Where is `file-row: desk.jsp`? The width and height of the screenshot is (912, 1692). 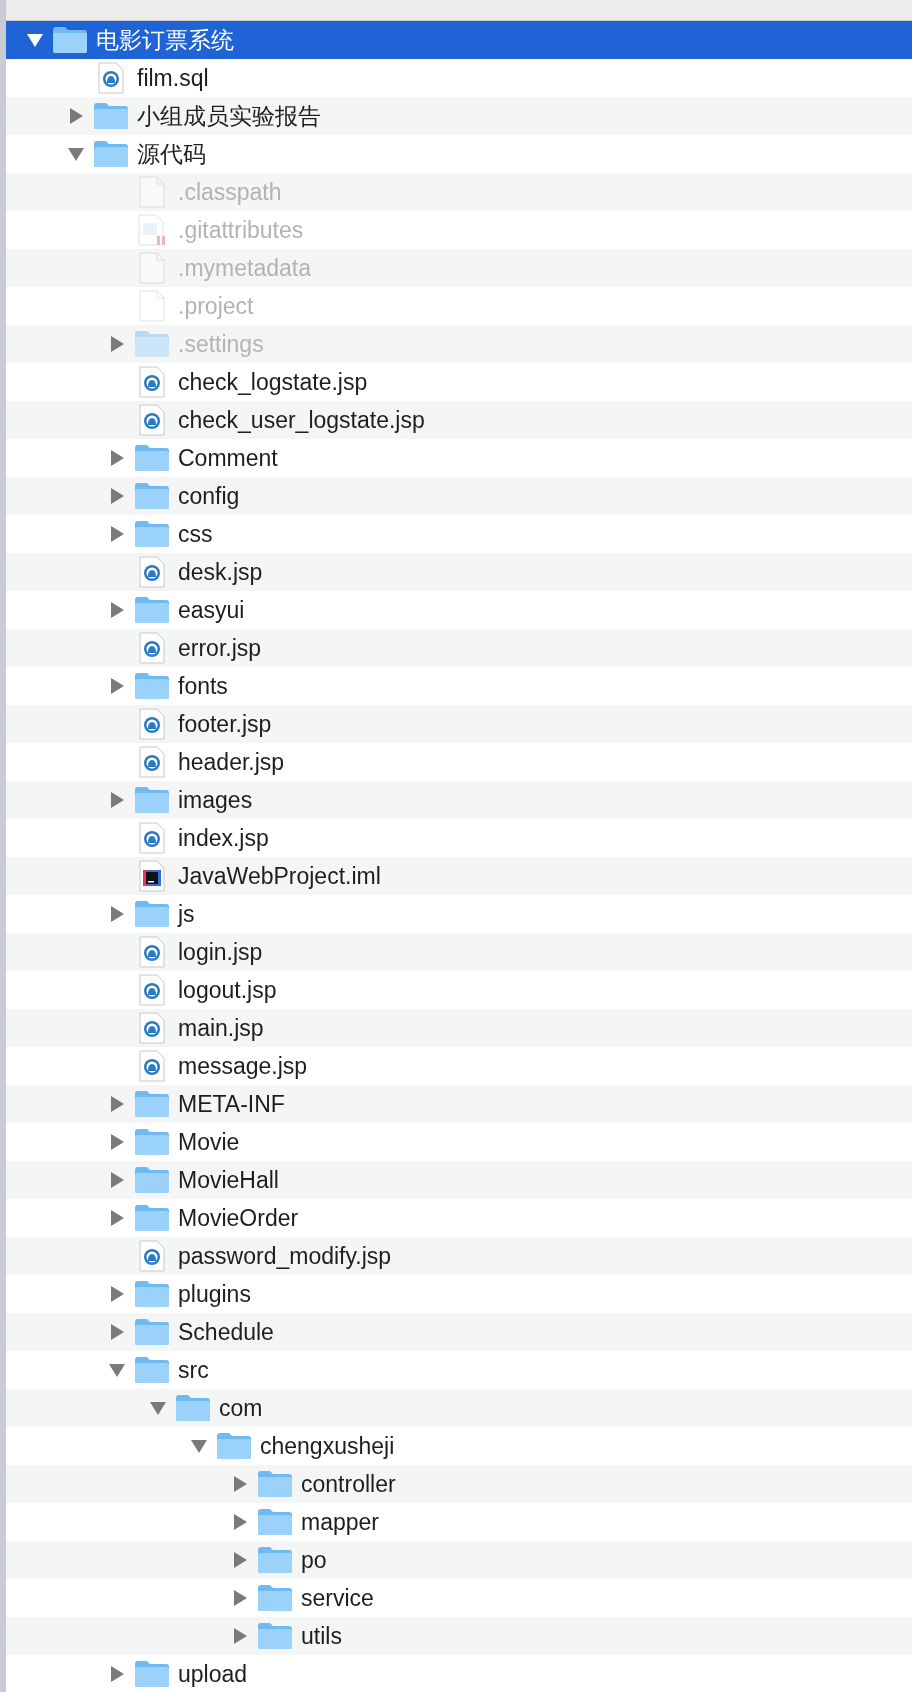
file-row: desk.jsp is located at coordinates (459, 572).